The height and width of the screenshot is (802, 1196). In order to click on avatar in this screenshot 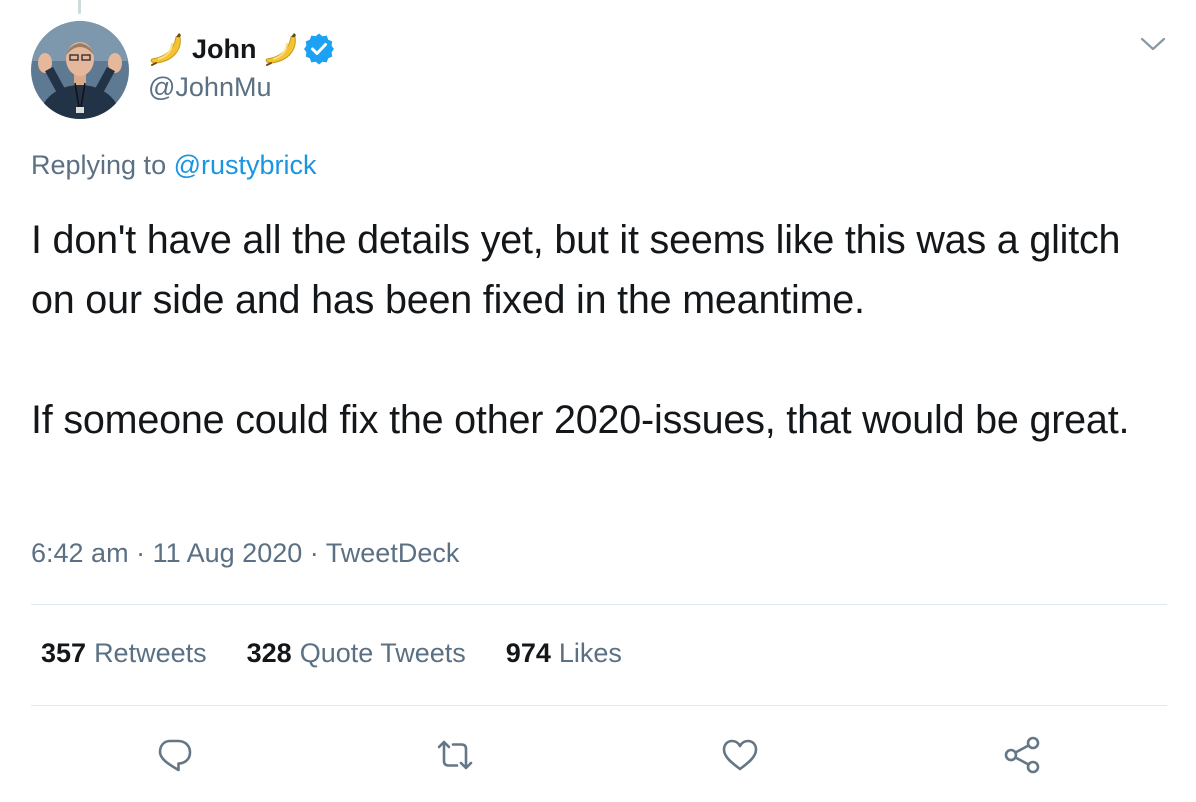, I will do `click(80, 70)`.